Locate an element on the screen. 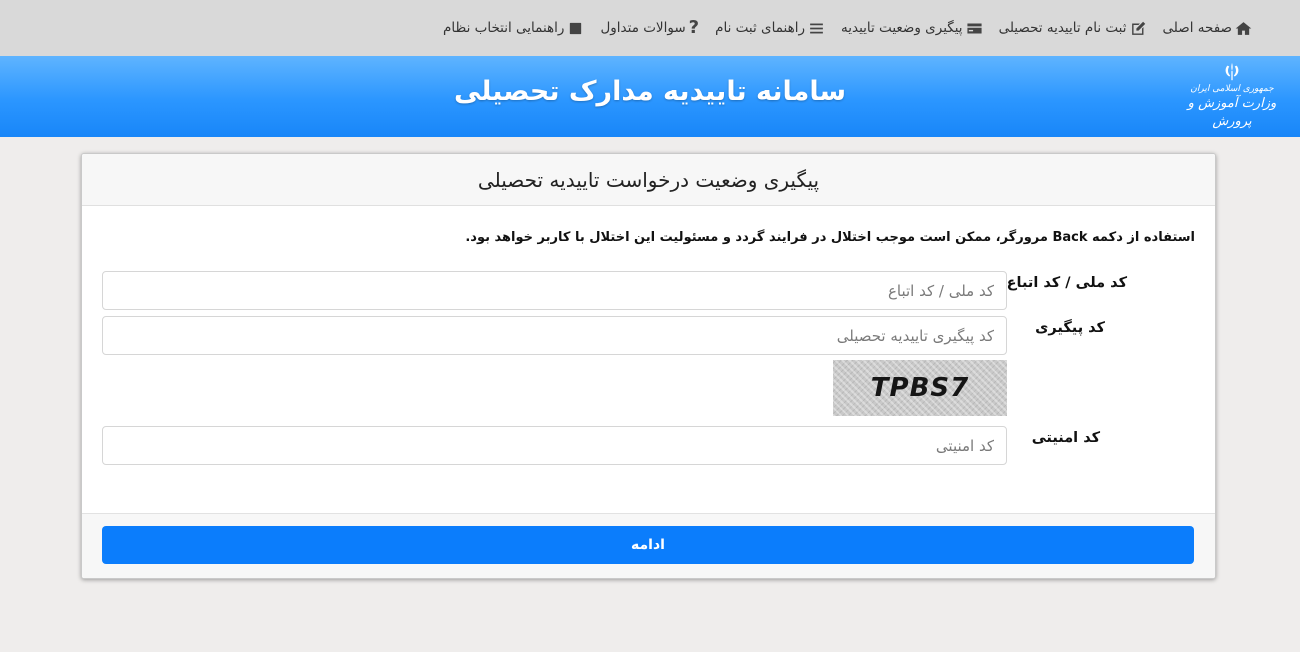 The width and height of the screenshot is (1300, 652). form-title: پیگیری وضعیت درخواست تاییدیه تحصیلی is located at coordinates (648, 180).